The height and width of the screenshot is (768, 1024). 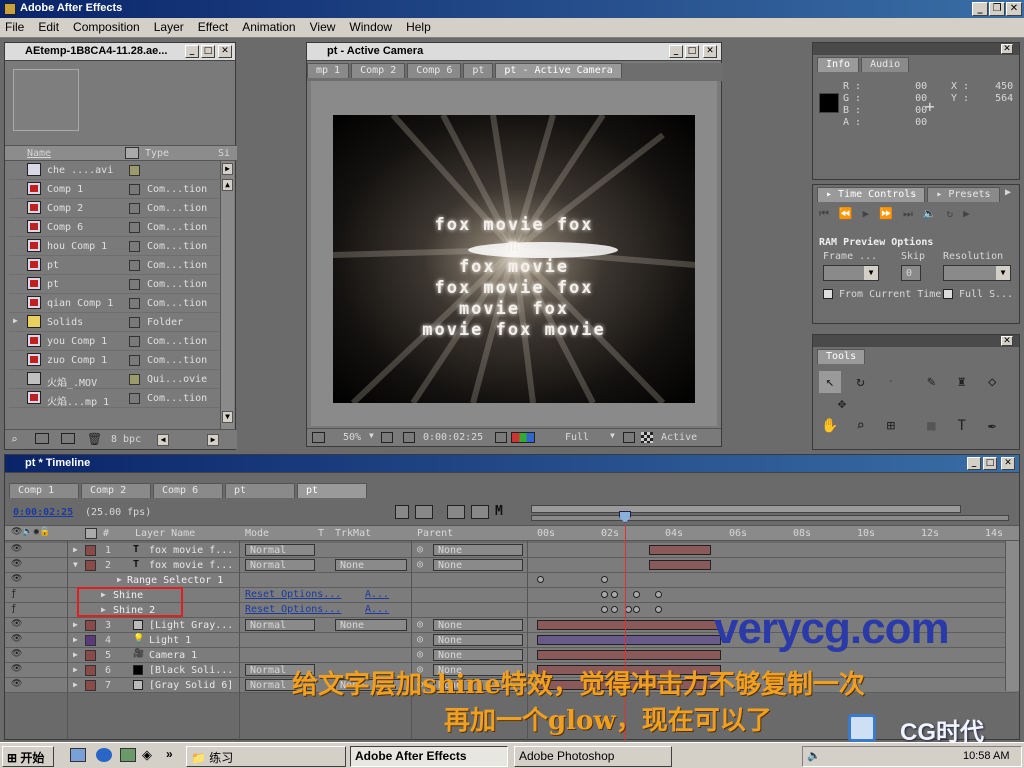 What do you see at coordinates (409, 437) in the screenshot?
I see `grid-icon` at bounding box center [409, 437].